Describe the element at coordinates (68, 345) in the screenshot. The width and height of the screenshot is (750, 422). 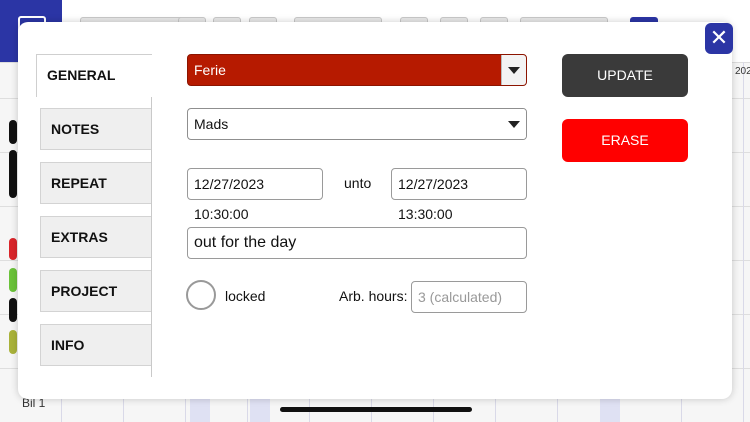
I see `tab-label: INFO` at that location.